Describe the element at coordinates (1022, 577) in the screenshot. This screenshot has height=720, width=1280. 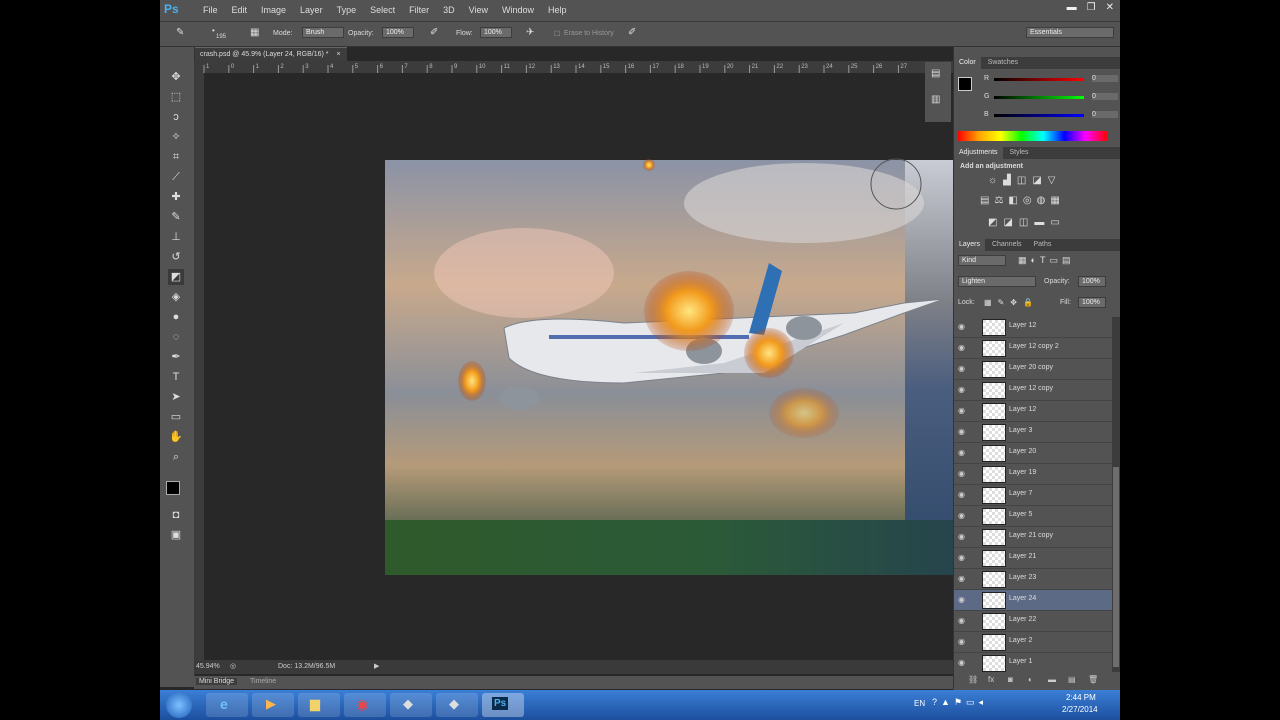
I see `layer-name: Layer 23` at that location.